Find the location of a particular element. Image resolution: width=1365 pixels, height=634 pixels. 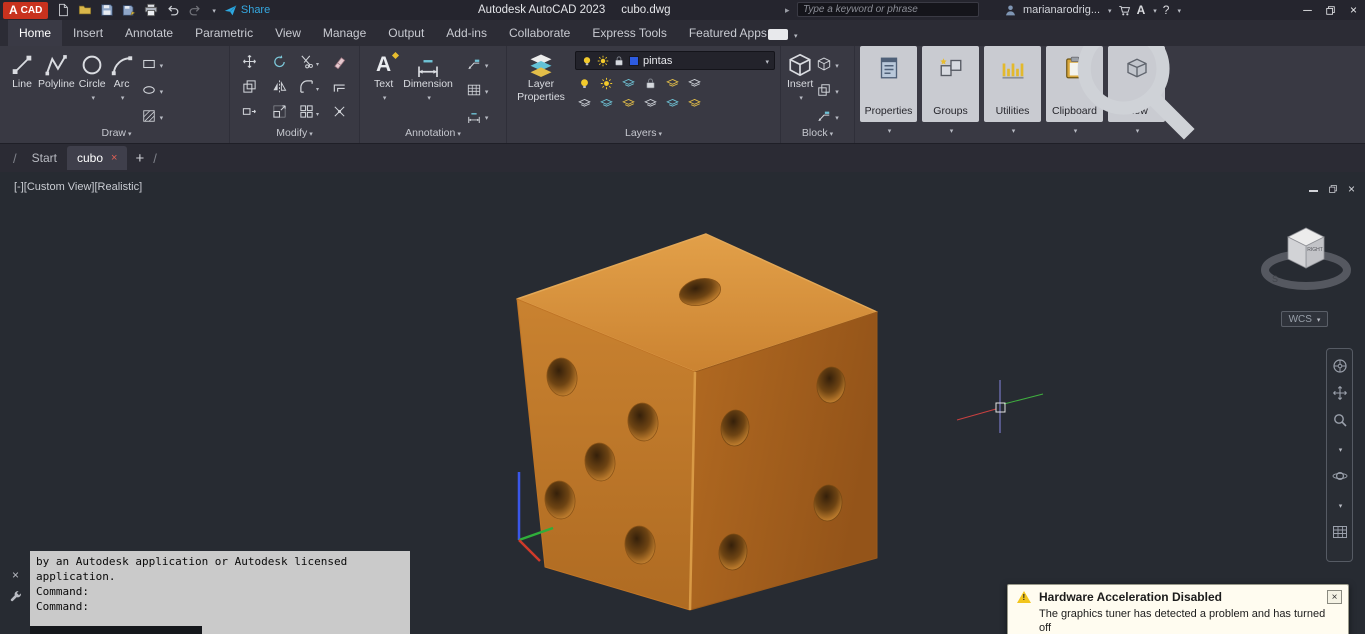

text-button: A Text is located at coordinates (386, 87).